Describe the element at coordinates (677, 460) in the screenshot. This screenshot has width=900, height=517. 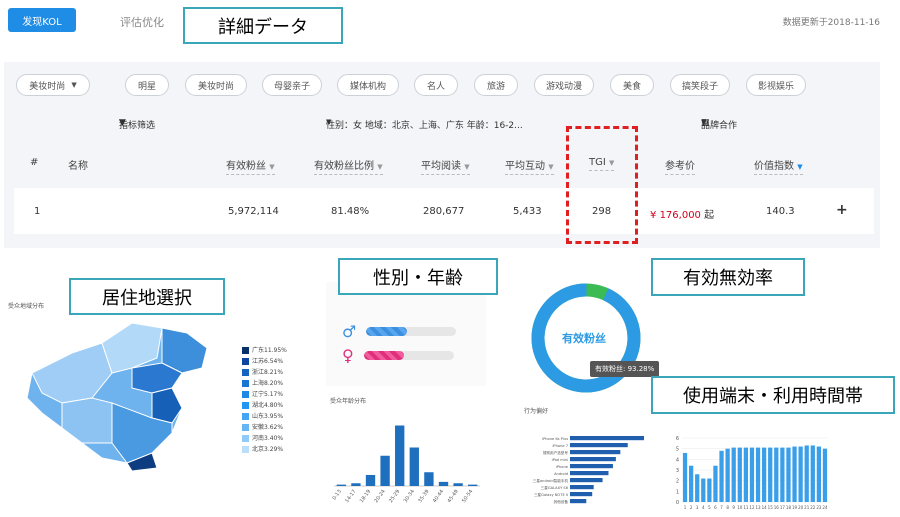
I see `time-y-tick: 4` at that location.